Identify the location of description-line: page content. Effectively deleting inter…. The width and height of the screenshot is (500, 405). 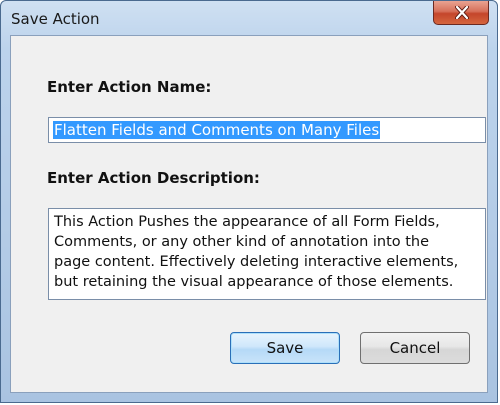
(256, 262).